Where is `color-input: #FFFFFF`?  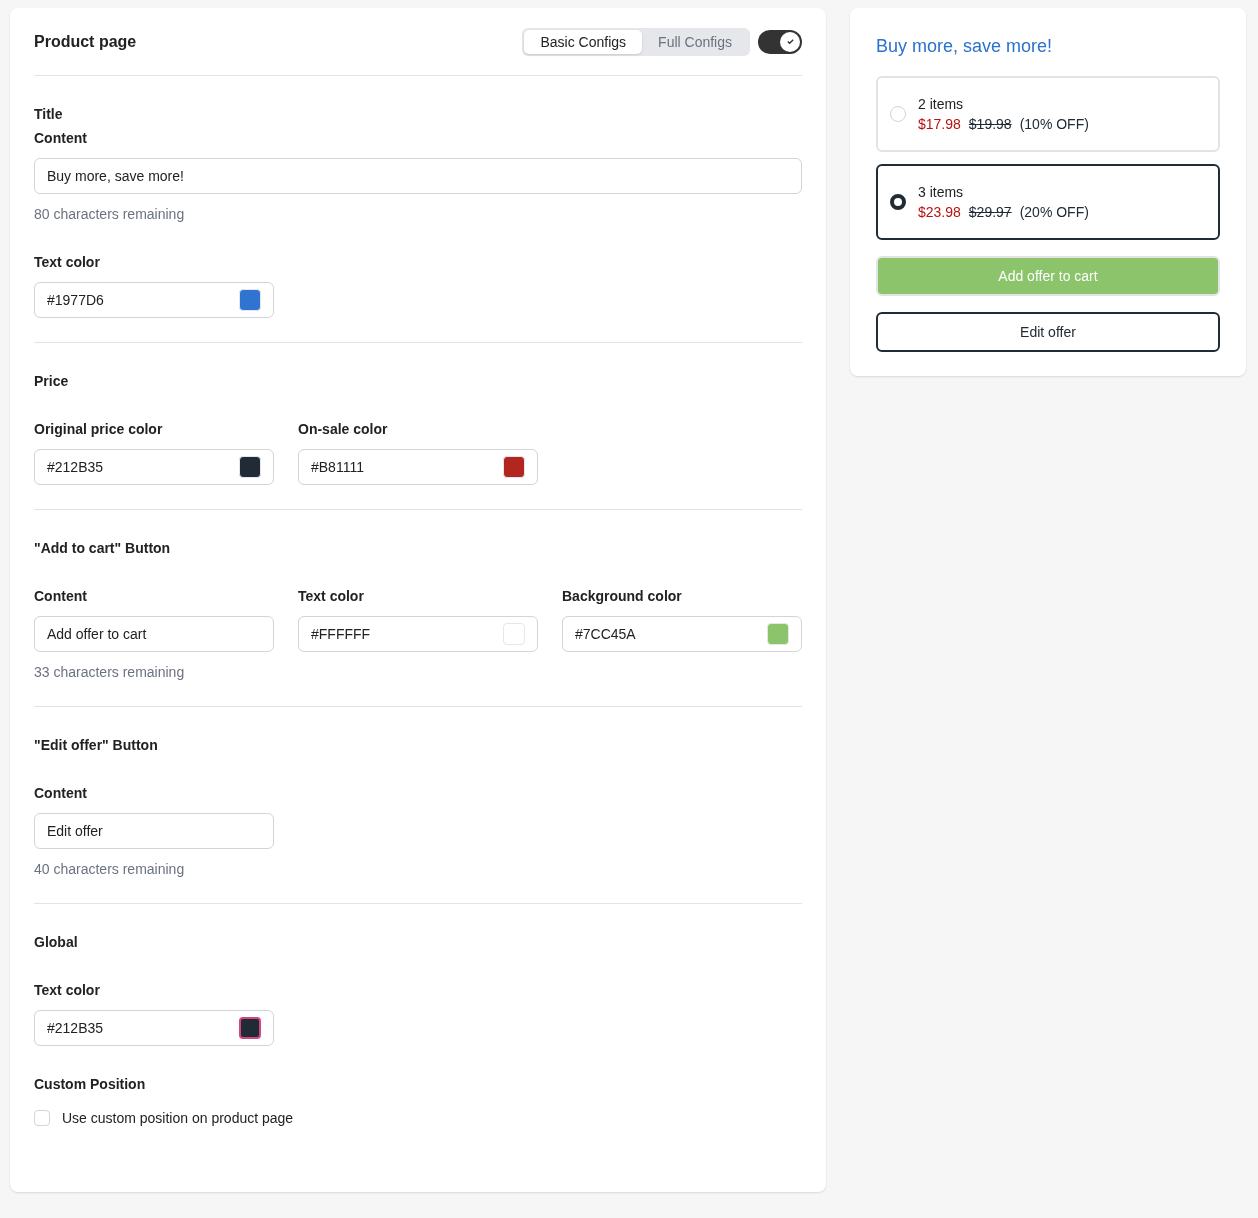
color-input: #FFFFFF is located at coordinates (418, 634).